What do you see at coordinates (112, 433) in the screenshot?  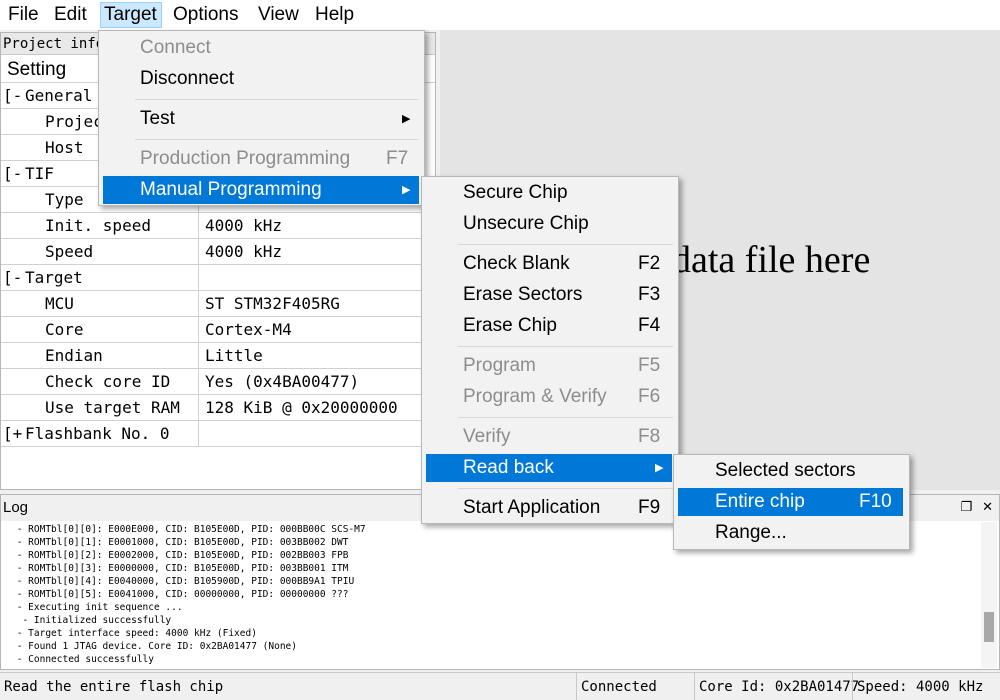 I see `property-name: Flashbank No. 0` at bounding box center [112, 433].